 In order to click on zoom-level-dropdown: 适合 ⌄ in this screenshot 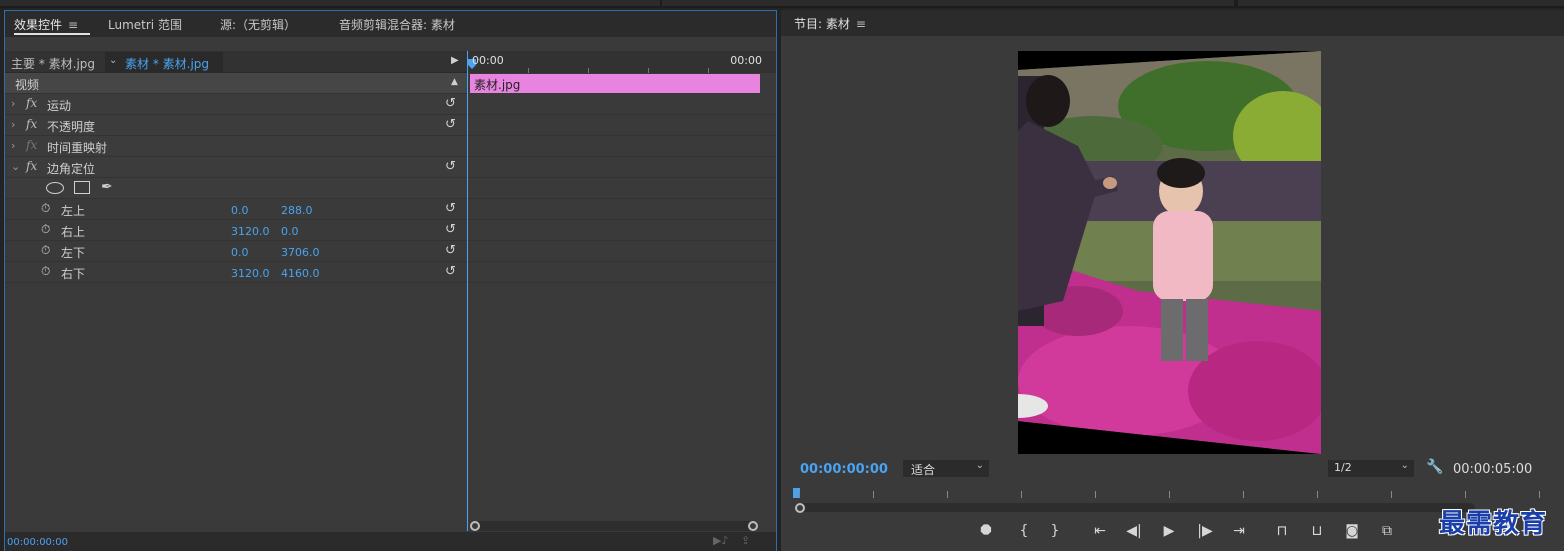, I will do `click(946, 468)`.